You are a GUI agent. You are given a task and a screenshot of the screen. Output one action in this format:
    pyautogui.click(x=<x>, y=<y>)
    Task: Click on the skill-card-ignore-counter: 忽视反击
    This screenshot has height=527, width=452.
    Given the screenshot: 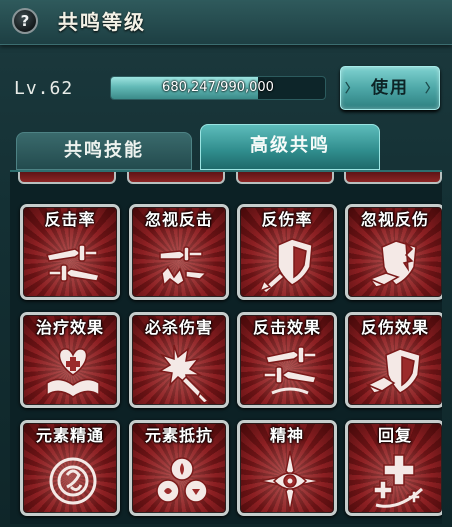 What is the action you would take?
    pyautogui.click(x=179, y=252)
    